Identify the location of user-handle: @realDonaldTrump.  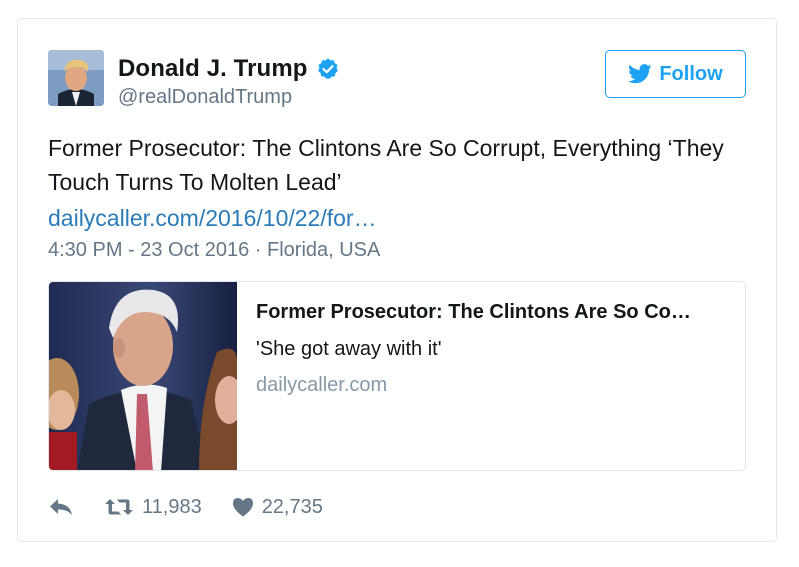
(205, 97).